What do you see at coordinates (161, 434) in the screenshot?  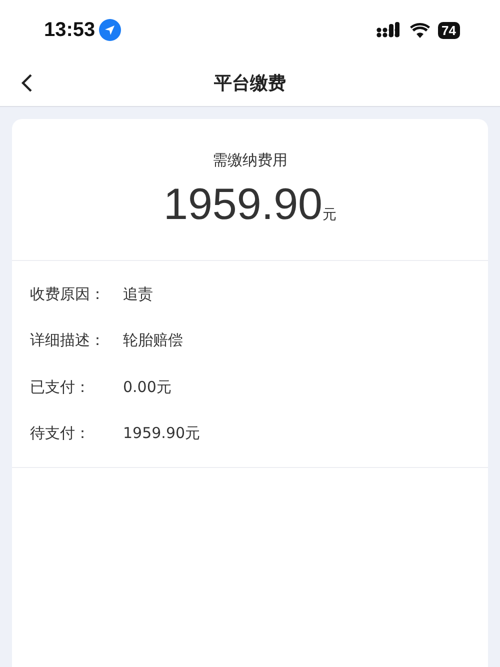 I see `detail-value: 1959.90元` at bounding box center [161, 434].